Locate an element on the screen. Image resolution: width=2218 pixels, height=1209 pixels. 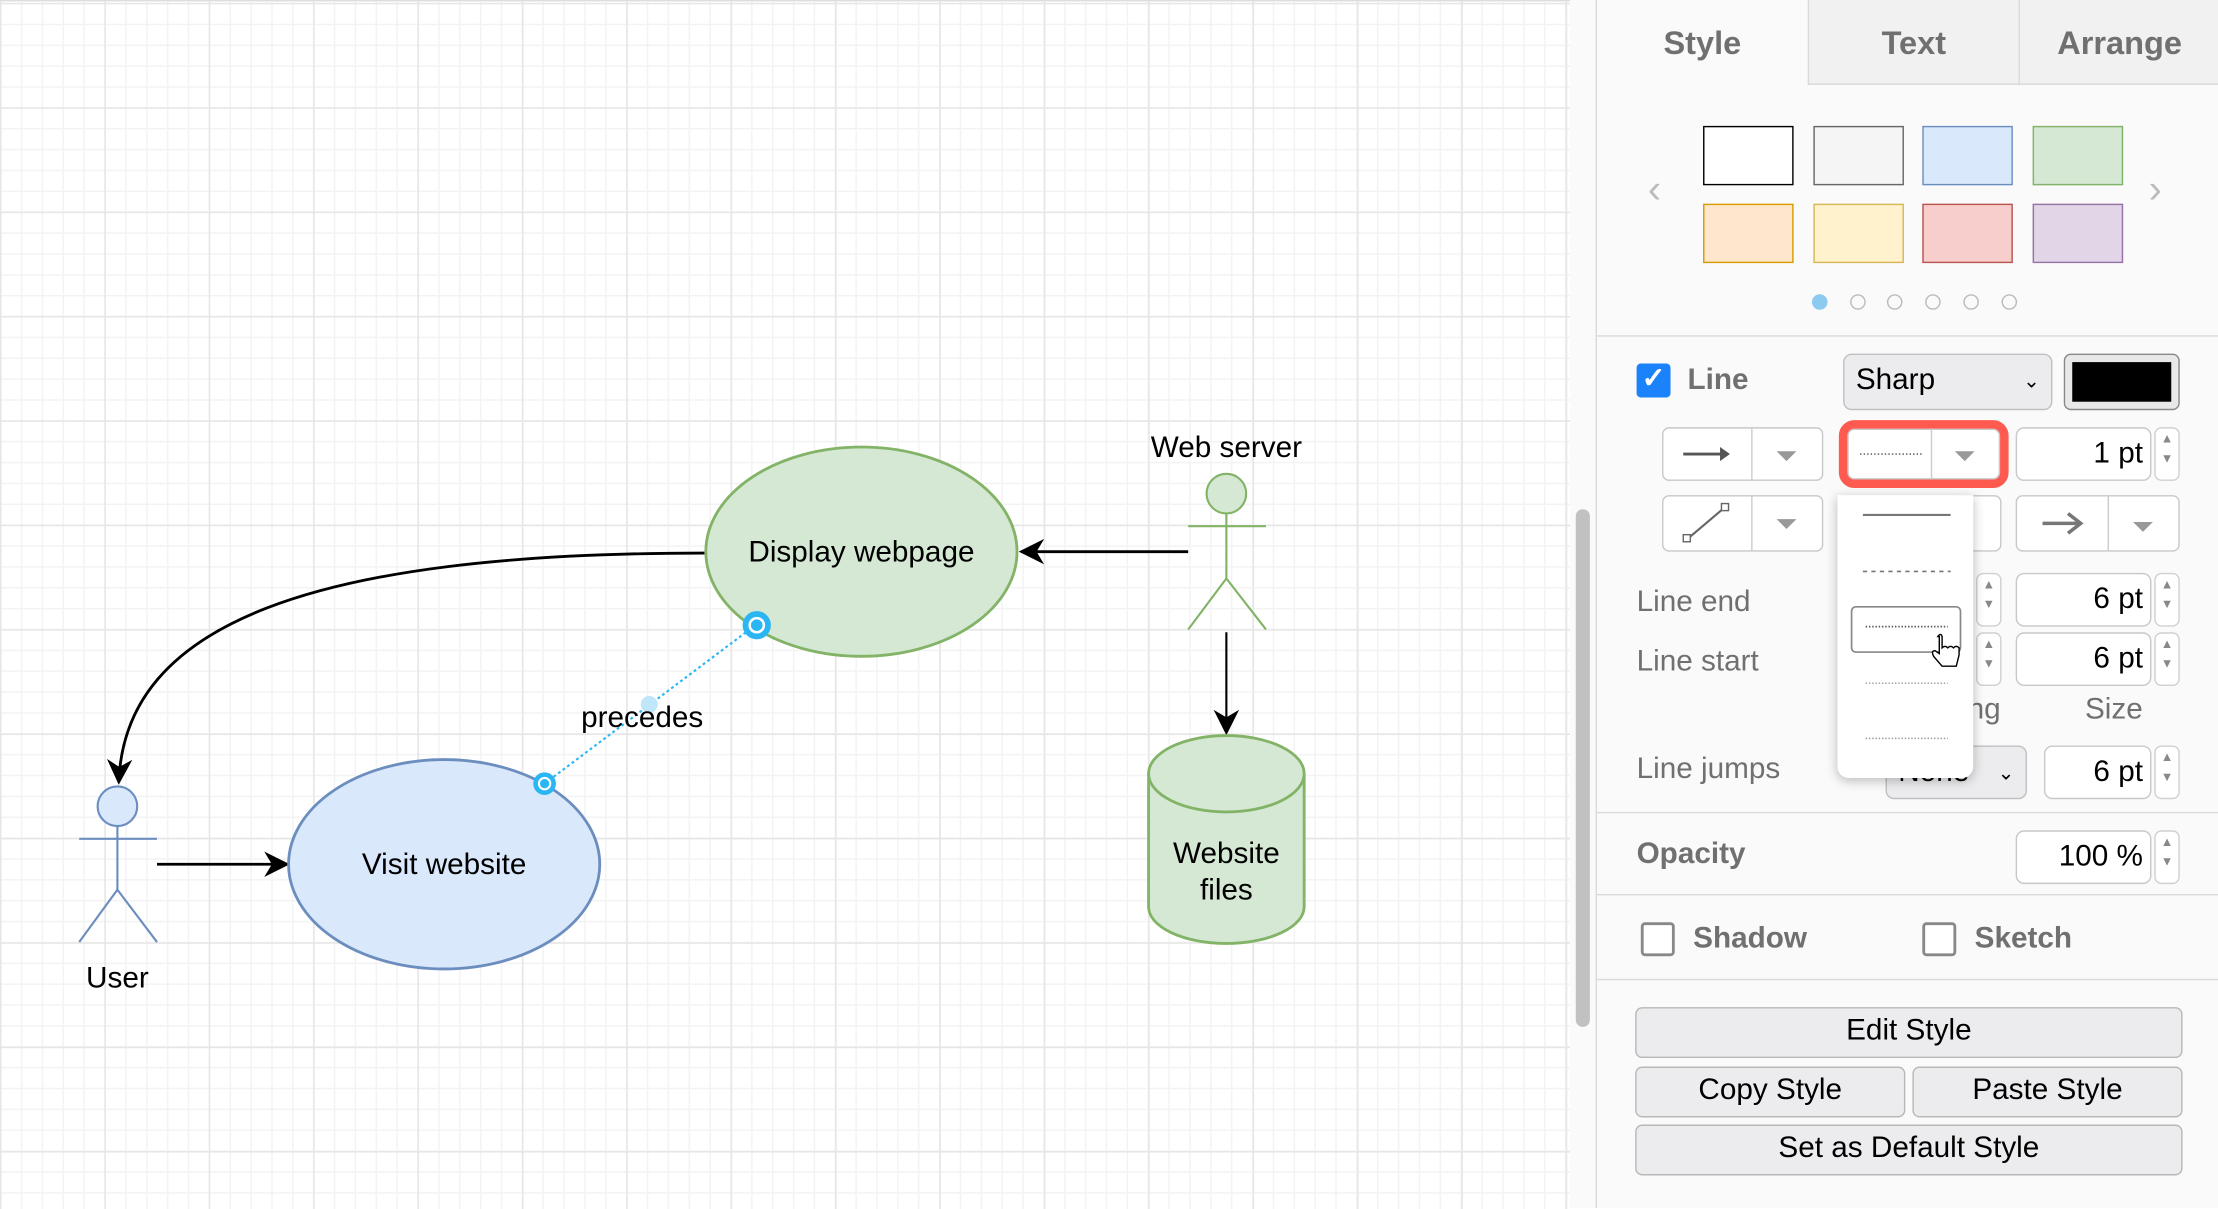
set-default-style-button: Set as Default Style is located at coordinates (1909, 1150).